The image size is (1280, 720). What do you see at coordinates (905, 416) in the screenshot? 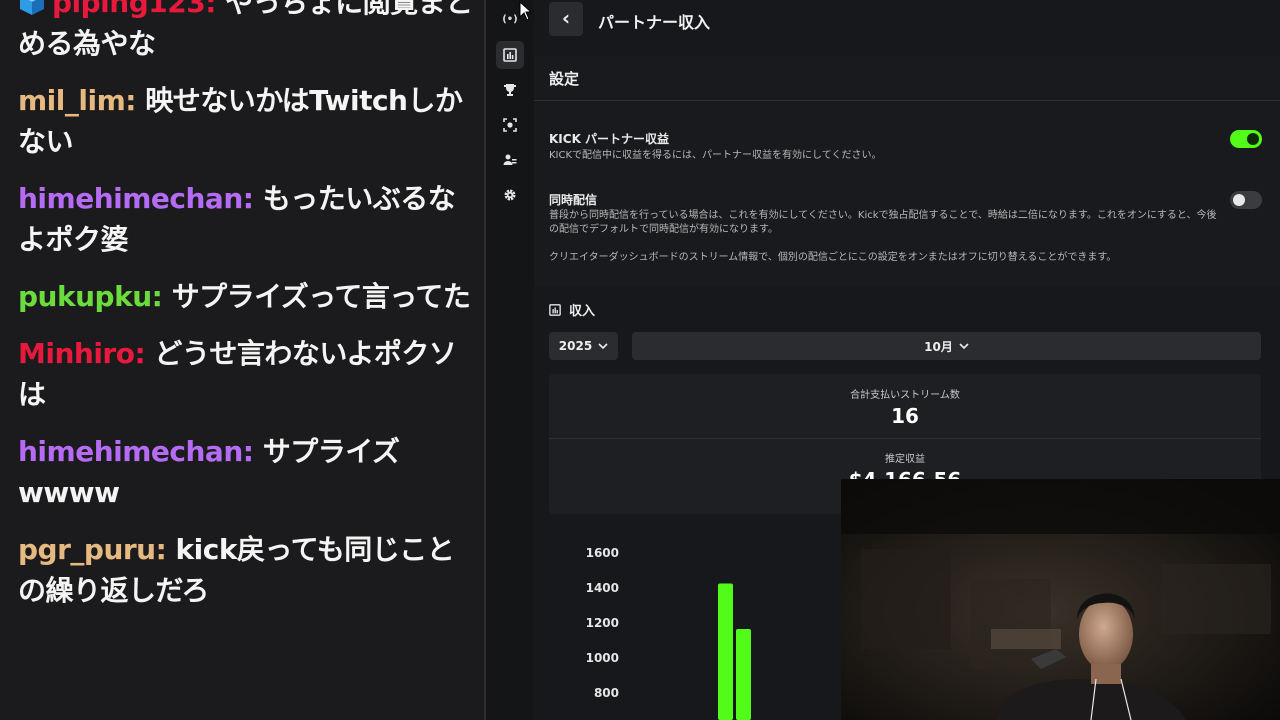
I see `total-streams-value: 16` at bounding box center [905, 416].